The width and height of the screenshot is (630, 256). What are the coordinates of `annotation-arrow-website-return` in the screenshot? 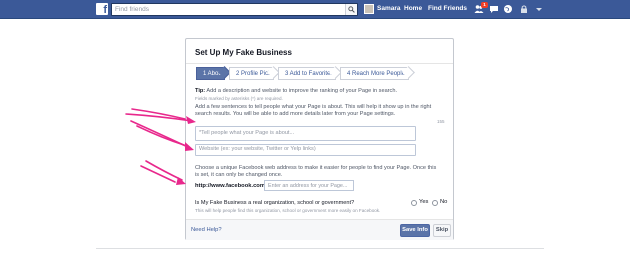 It's located at (160, 135).